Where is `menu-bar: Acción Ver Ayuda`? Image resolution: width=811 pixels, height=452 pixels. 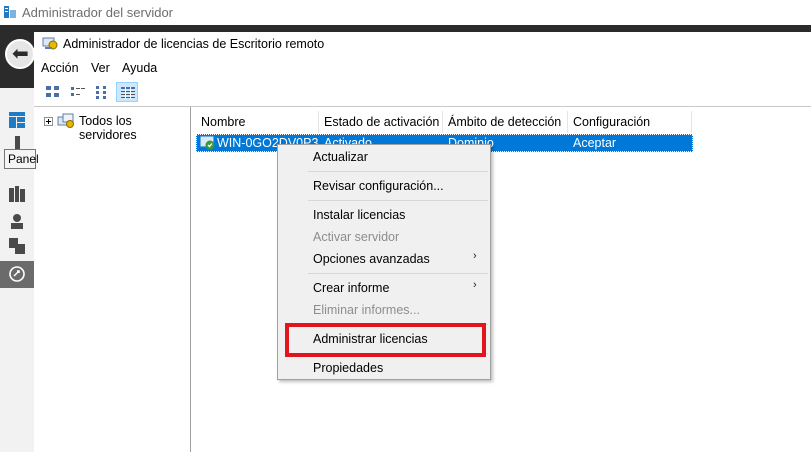 menu-bar: Acción Ver Ayuda is located at coordinates (422, 68).